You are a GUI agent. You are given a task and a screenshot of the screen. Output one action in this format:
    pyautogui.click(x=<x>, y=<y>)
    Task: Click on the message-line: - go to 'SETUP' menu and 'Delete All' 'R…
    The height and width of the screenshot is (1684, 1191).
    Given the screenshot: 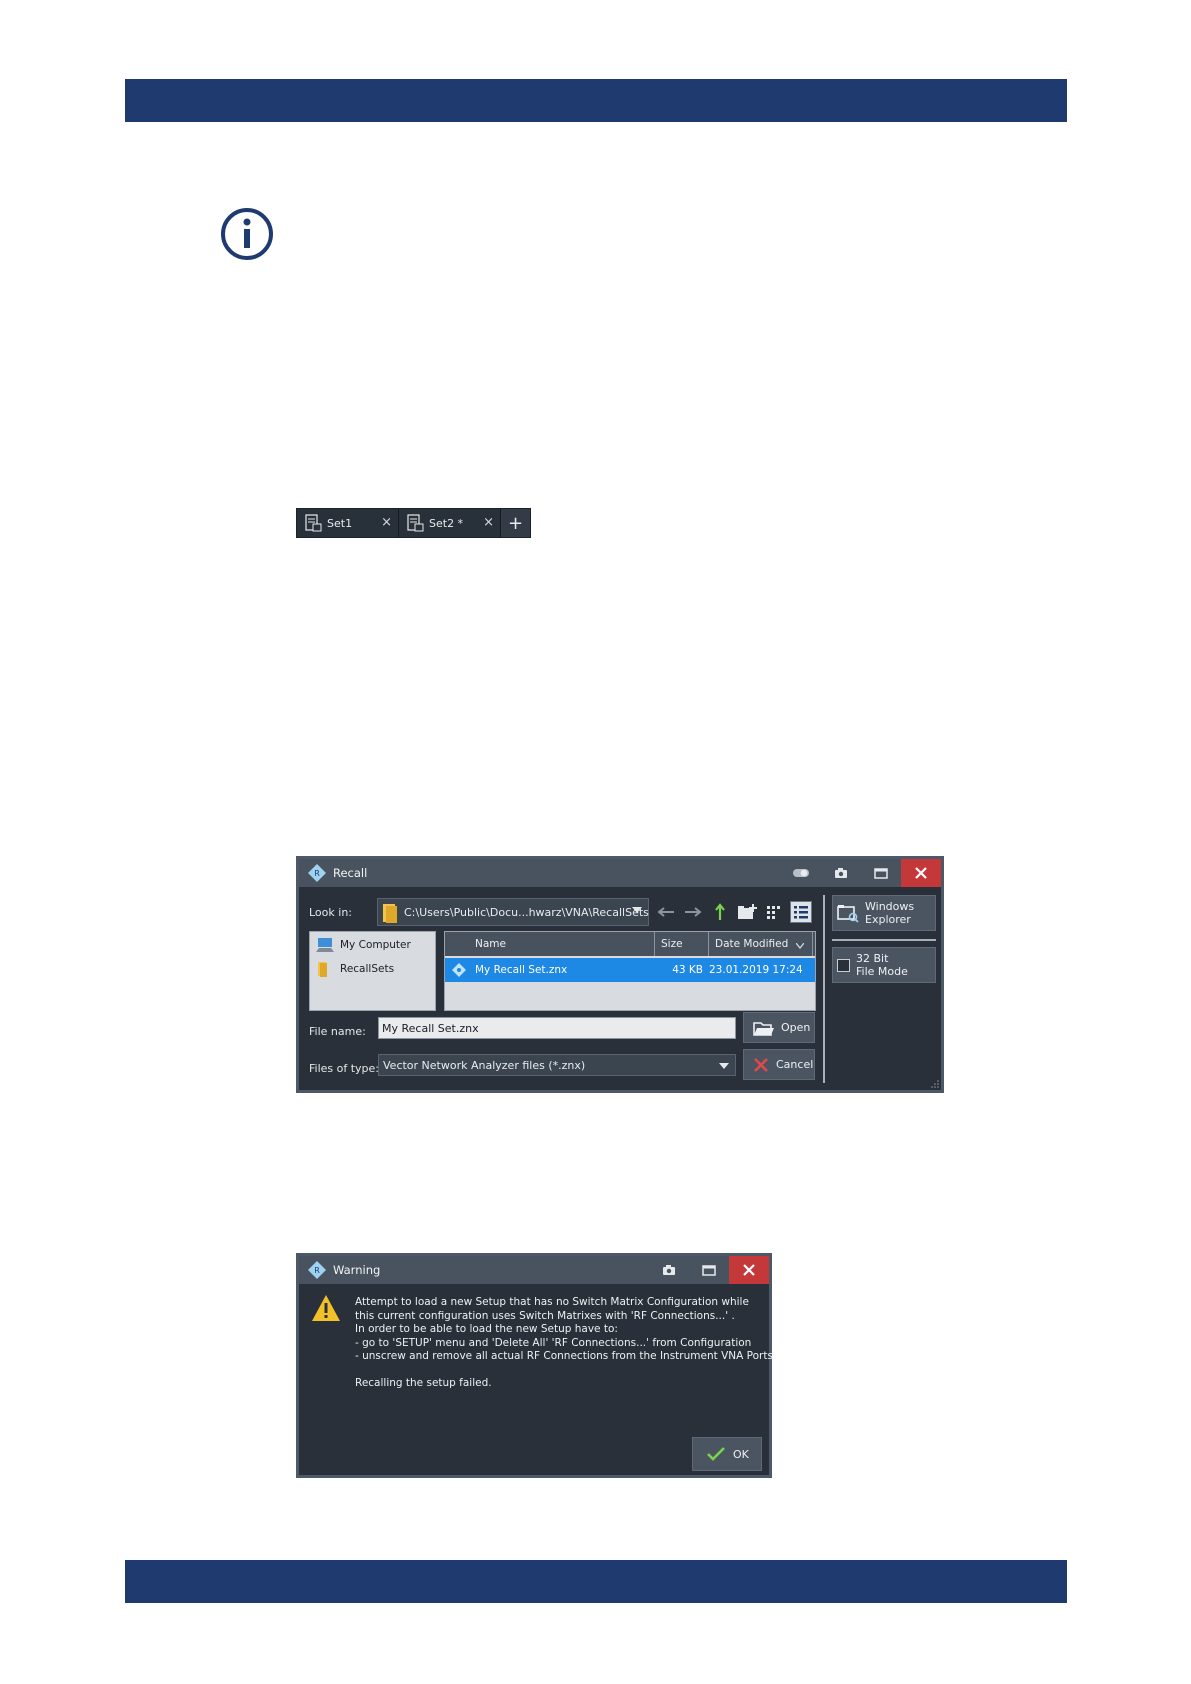 What is the action you would take?
    pyautogui.click(x=553, y=1342)
    